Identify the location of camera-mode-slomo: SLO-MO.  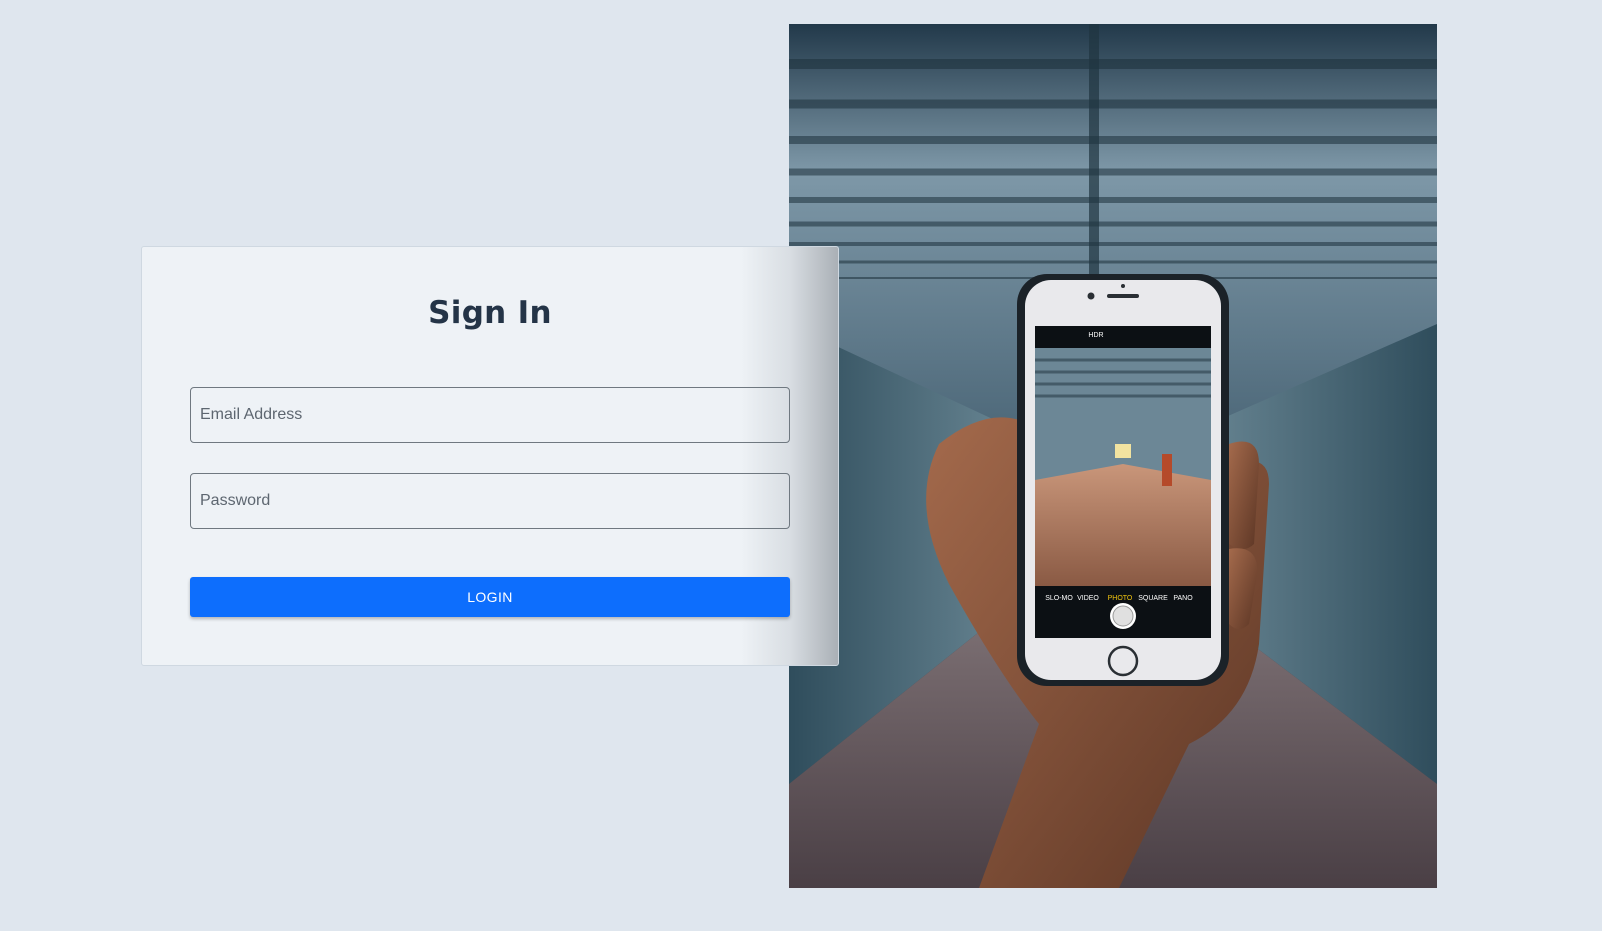
(1059, 598).